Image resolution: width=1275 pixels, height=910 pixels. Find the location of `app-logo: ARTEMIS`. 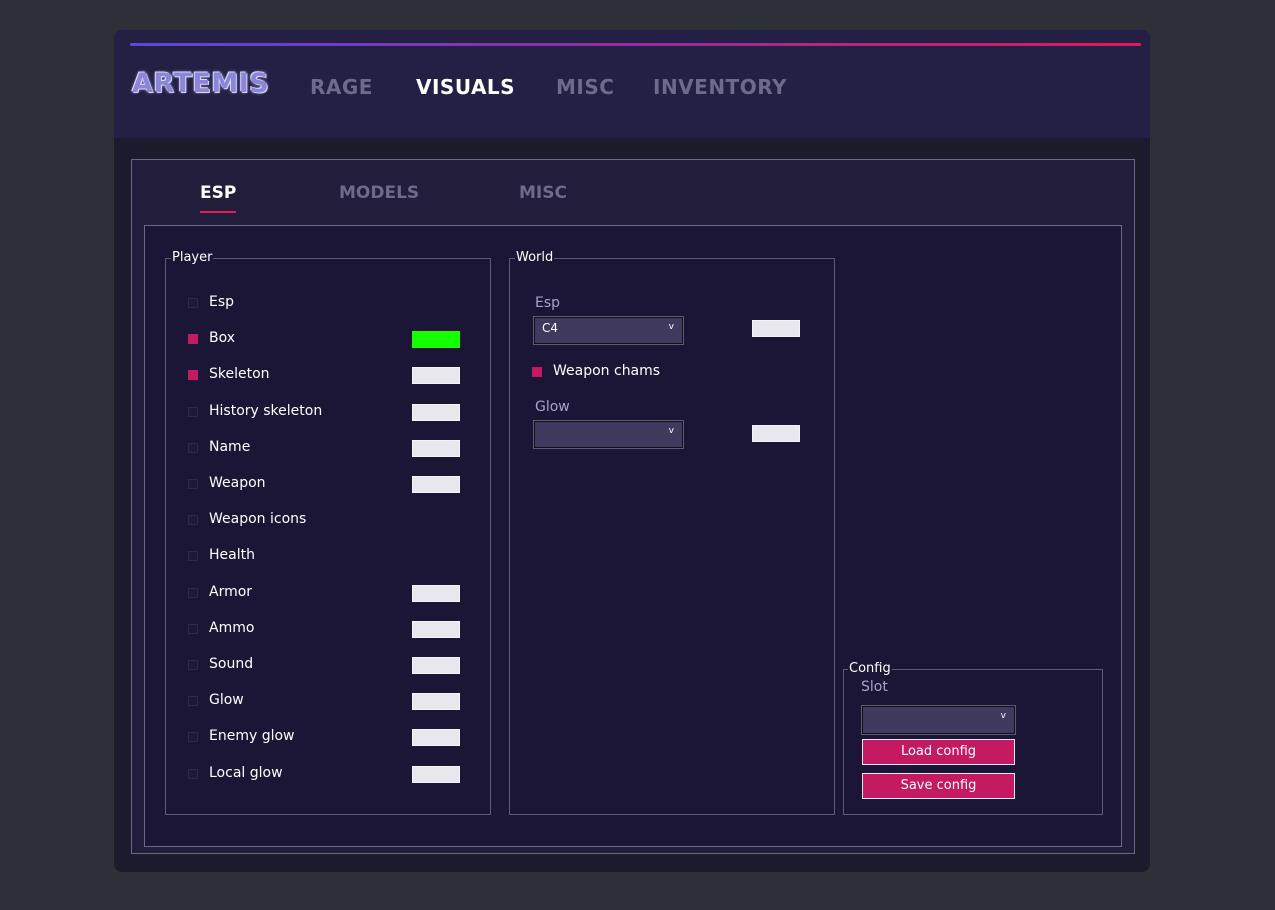

app-logo: ARTEMIS is located at coordinates (201, 83).